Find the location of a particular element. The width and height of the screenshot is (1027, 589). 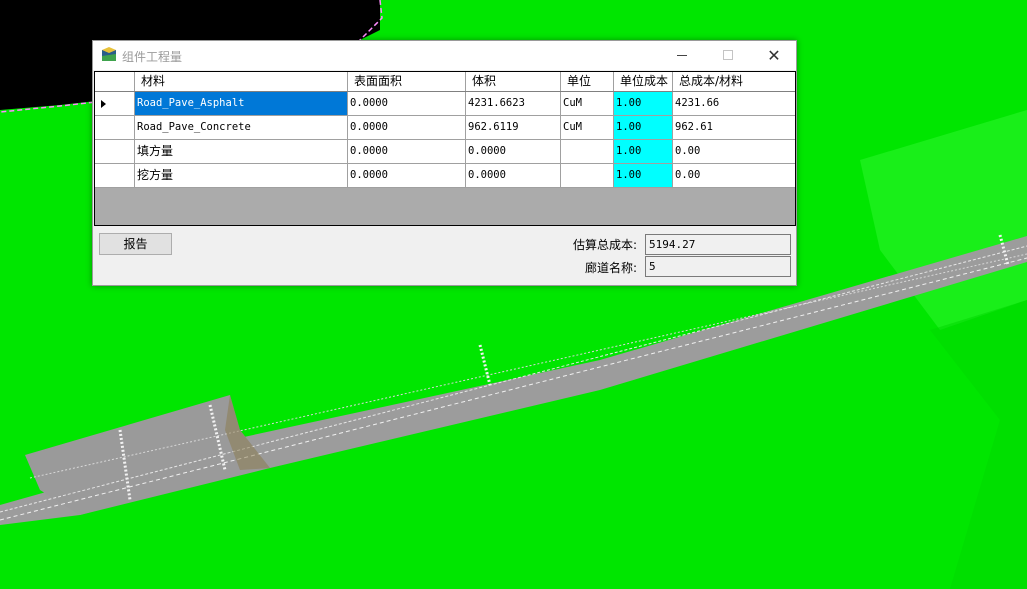

column-header-total: 总成本/材料 is located at coordinates (734, 81).